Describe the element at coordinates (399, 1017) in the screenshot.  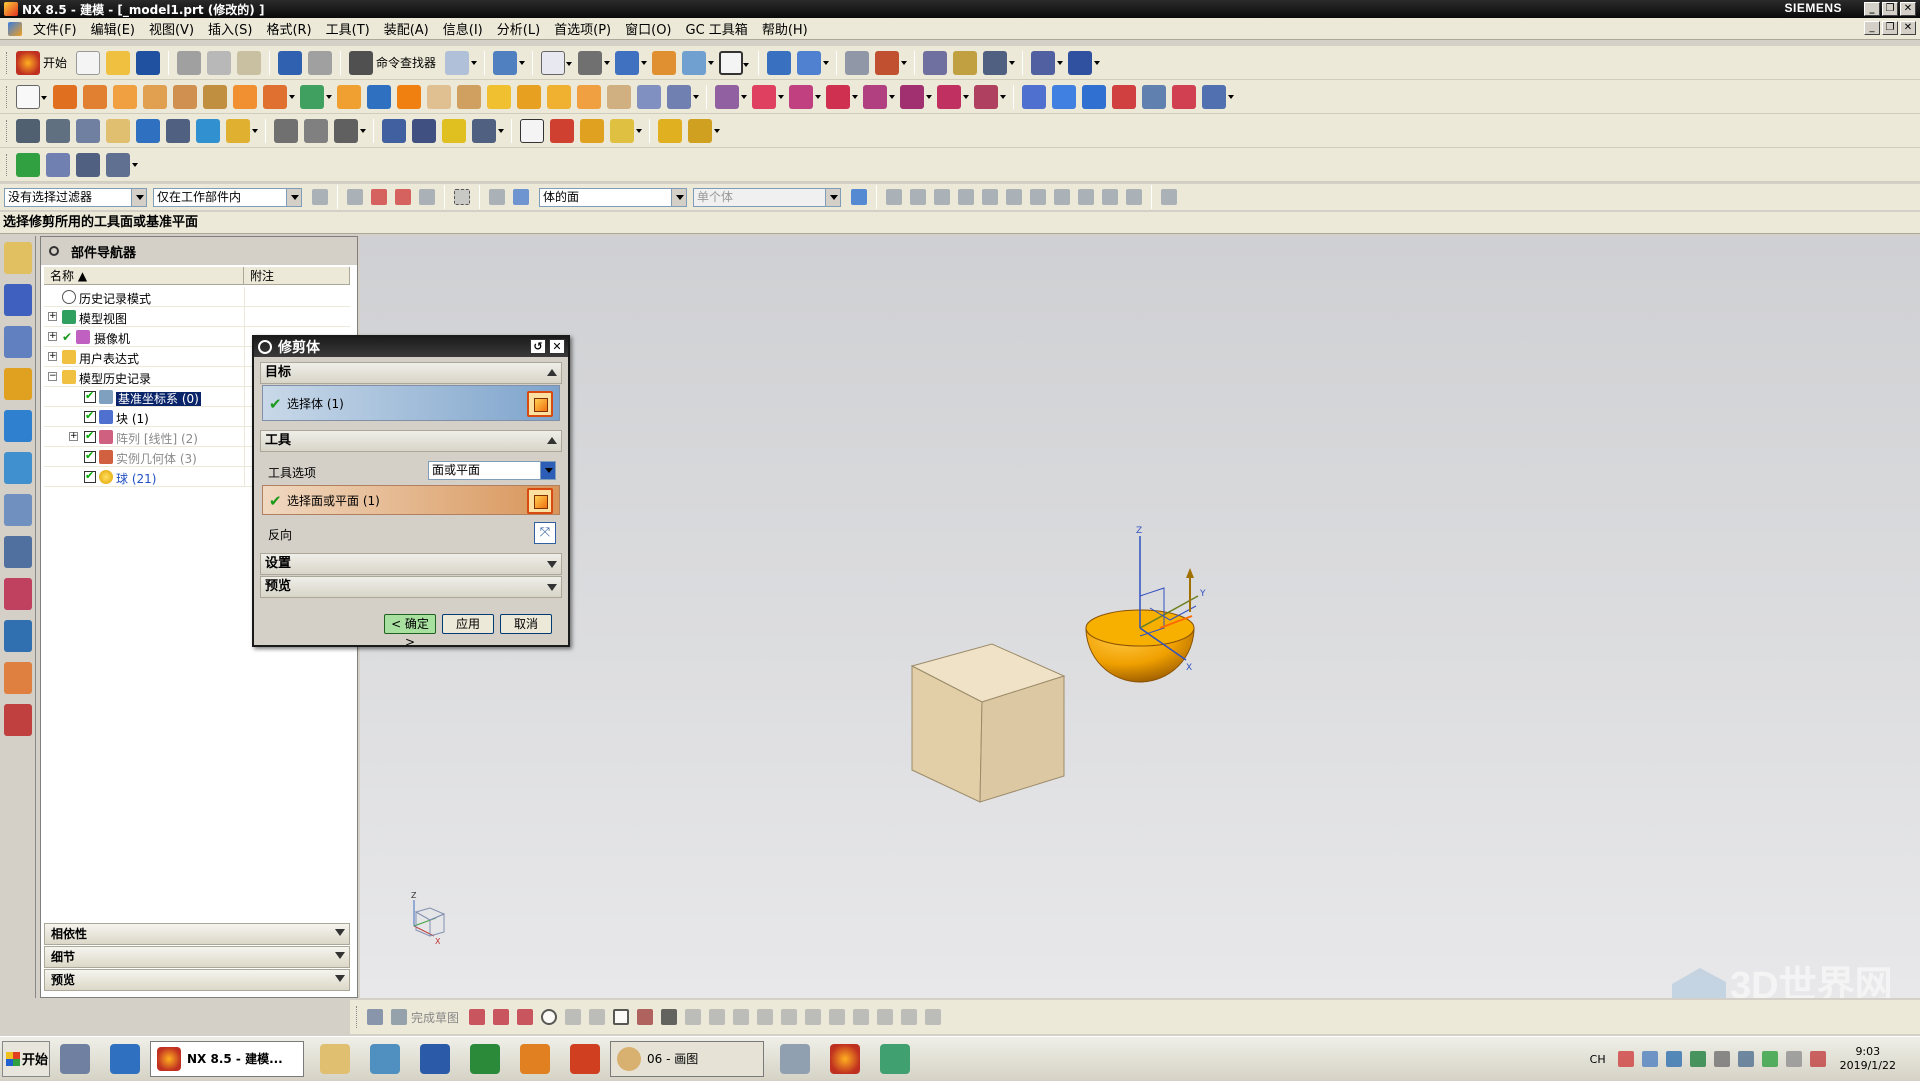
I see `finish-sketch-icon` at that location.